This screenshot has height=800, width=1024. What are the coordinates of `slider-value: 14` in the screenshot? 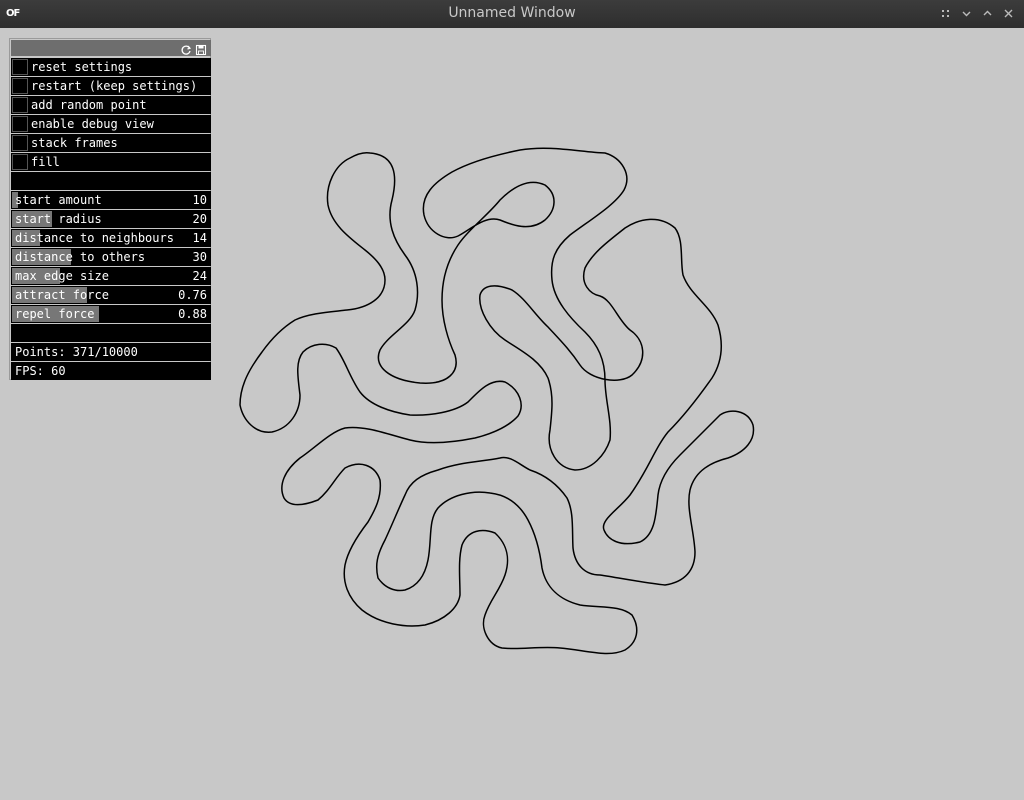 It's located at (199, 238).